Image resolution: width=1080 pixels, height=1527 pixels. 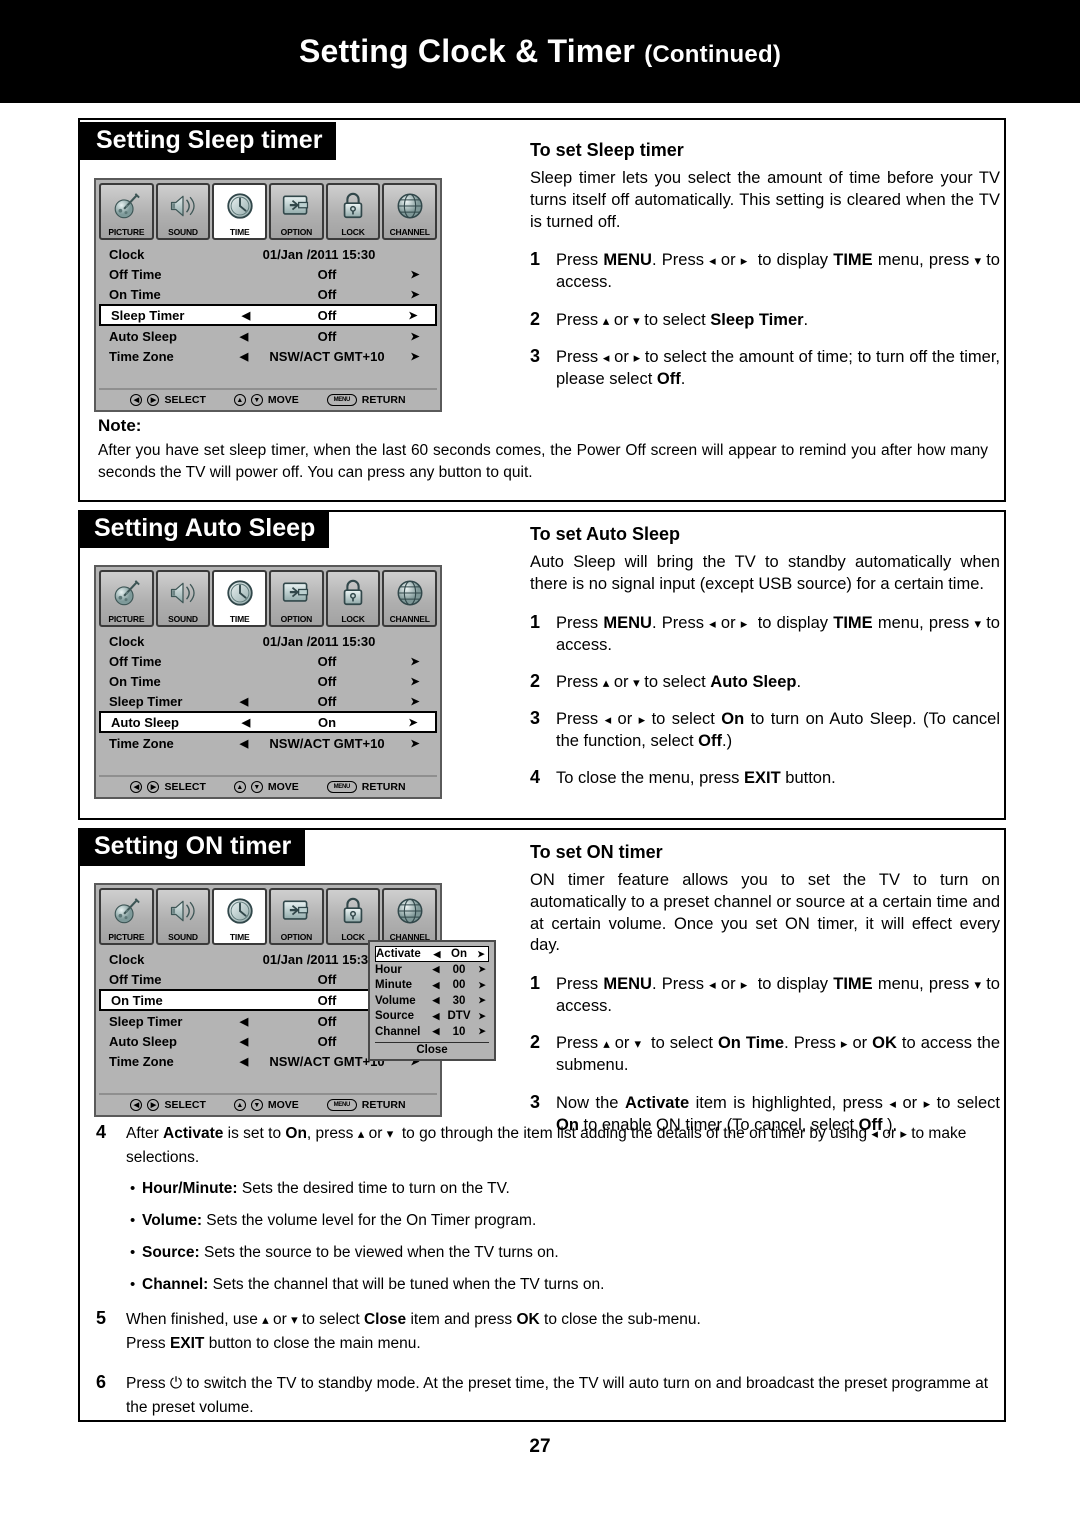 I want to click on instruction-step: 2 Press ▴ or ▾ to select Sleep Timer., so click(x=765, y=320).